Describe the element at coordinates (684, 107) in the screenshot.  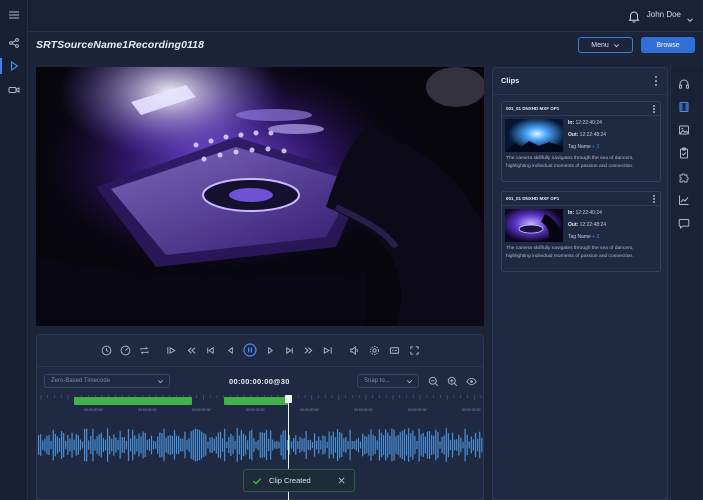
I see `film-icon` at that location.